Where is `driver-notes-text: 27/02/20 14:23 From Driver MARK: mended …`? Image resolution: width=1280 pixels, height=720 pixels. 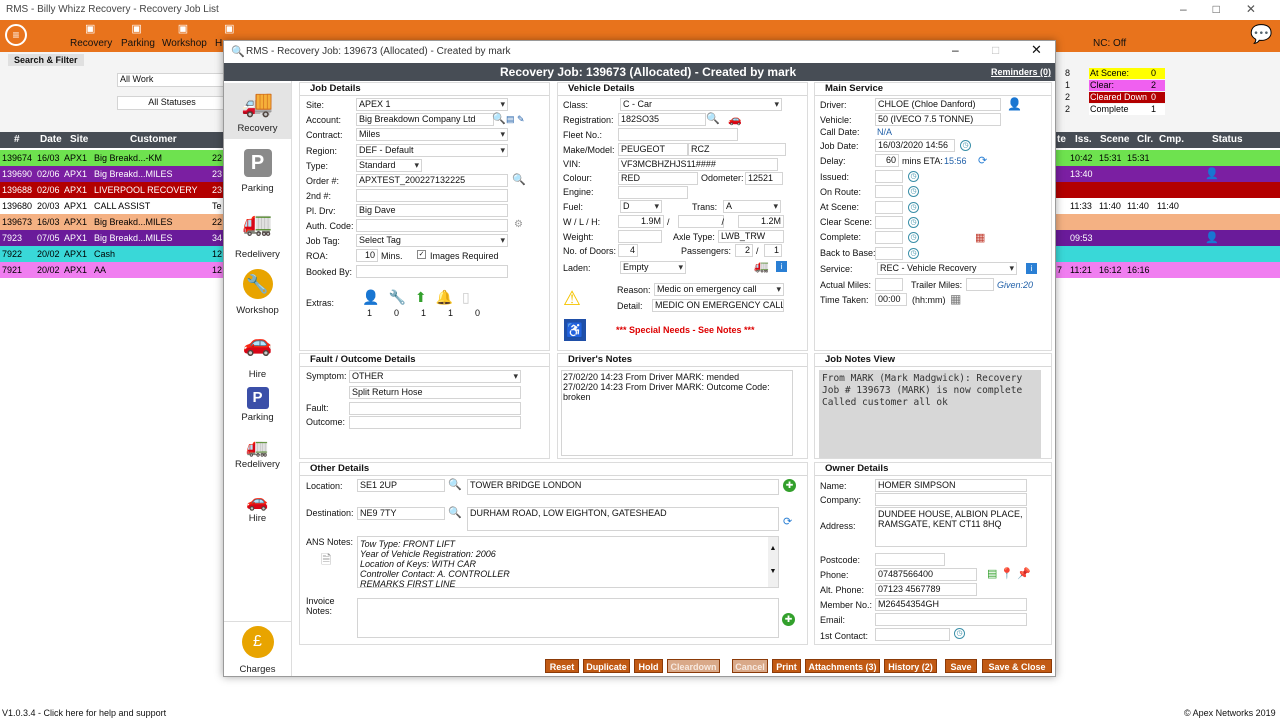
driver-notes-text: 27/02/20 14:23 From Driver MARK: mended … is located at coordinates (677, 413).